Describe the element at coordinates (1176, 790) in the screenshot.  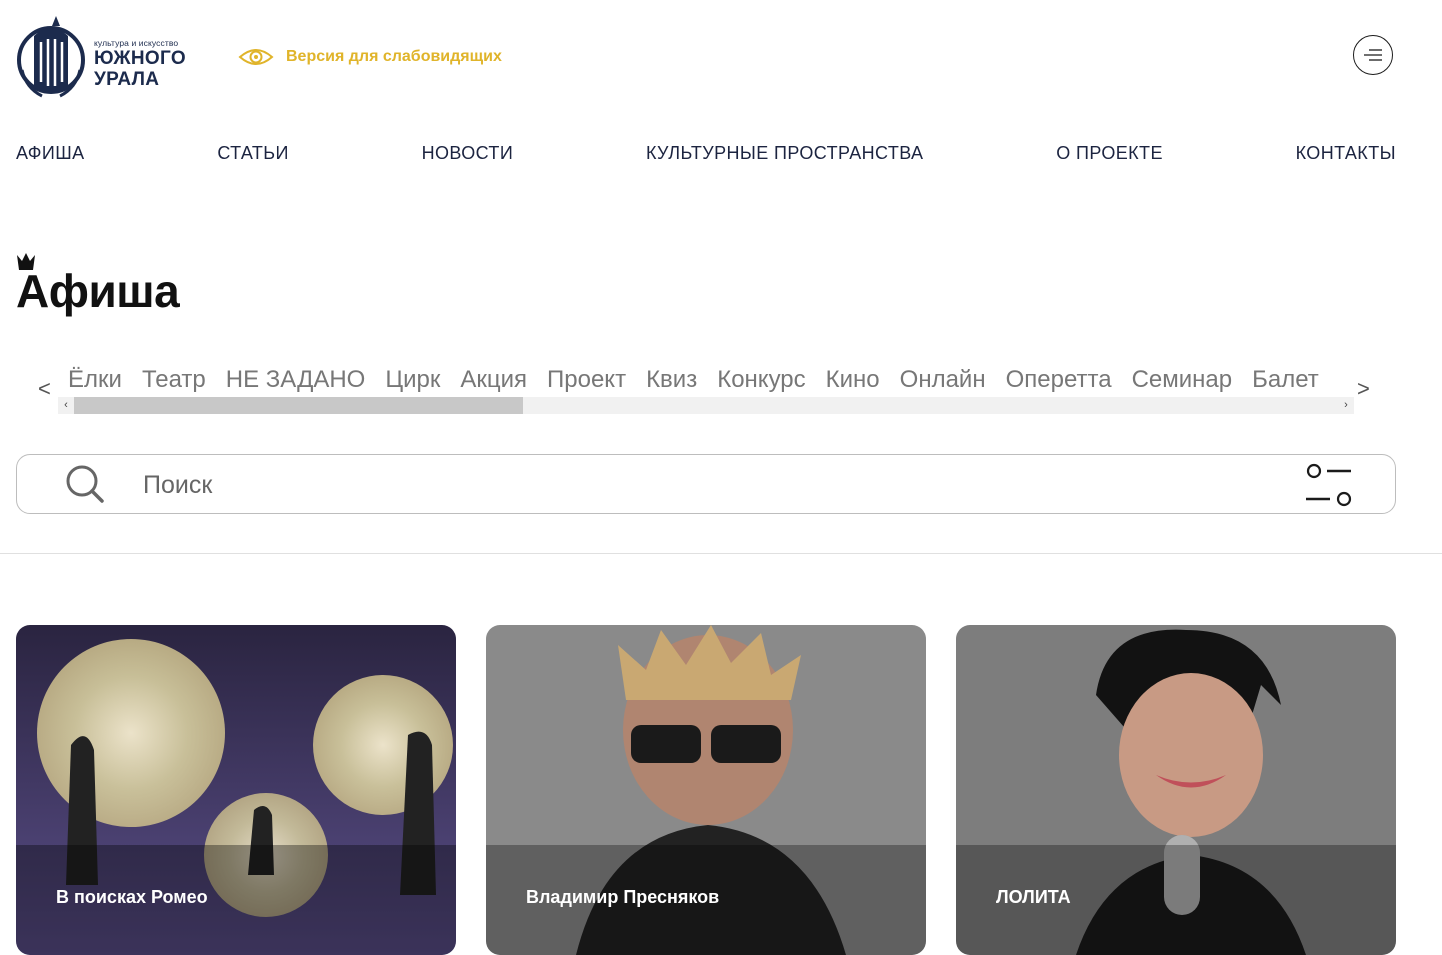
I see `event-card: ЛОЛИТА` at that location.